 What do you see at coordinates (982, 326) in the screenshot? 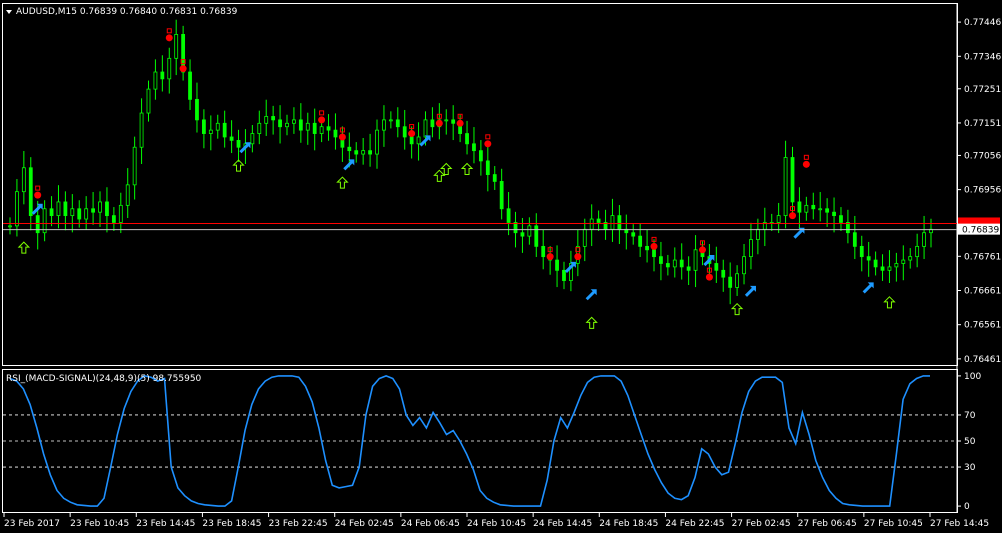
I see `price-tick-label: 0.76561` at bounding box center [982, 326].